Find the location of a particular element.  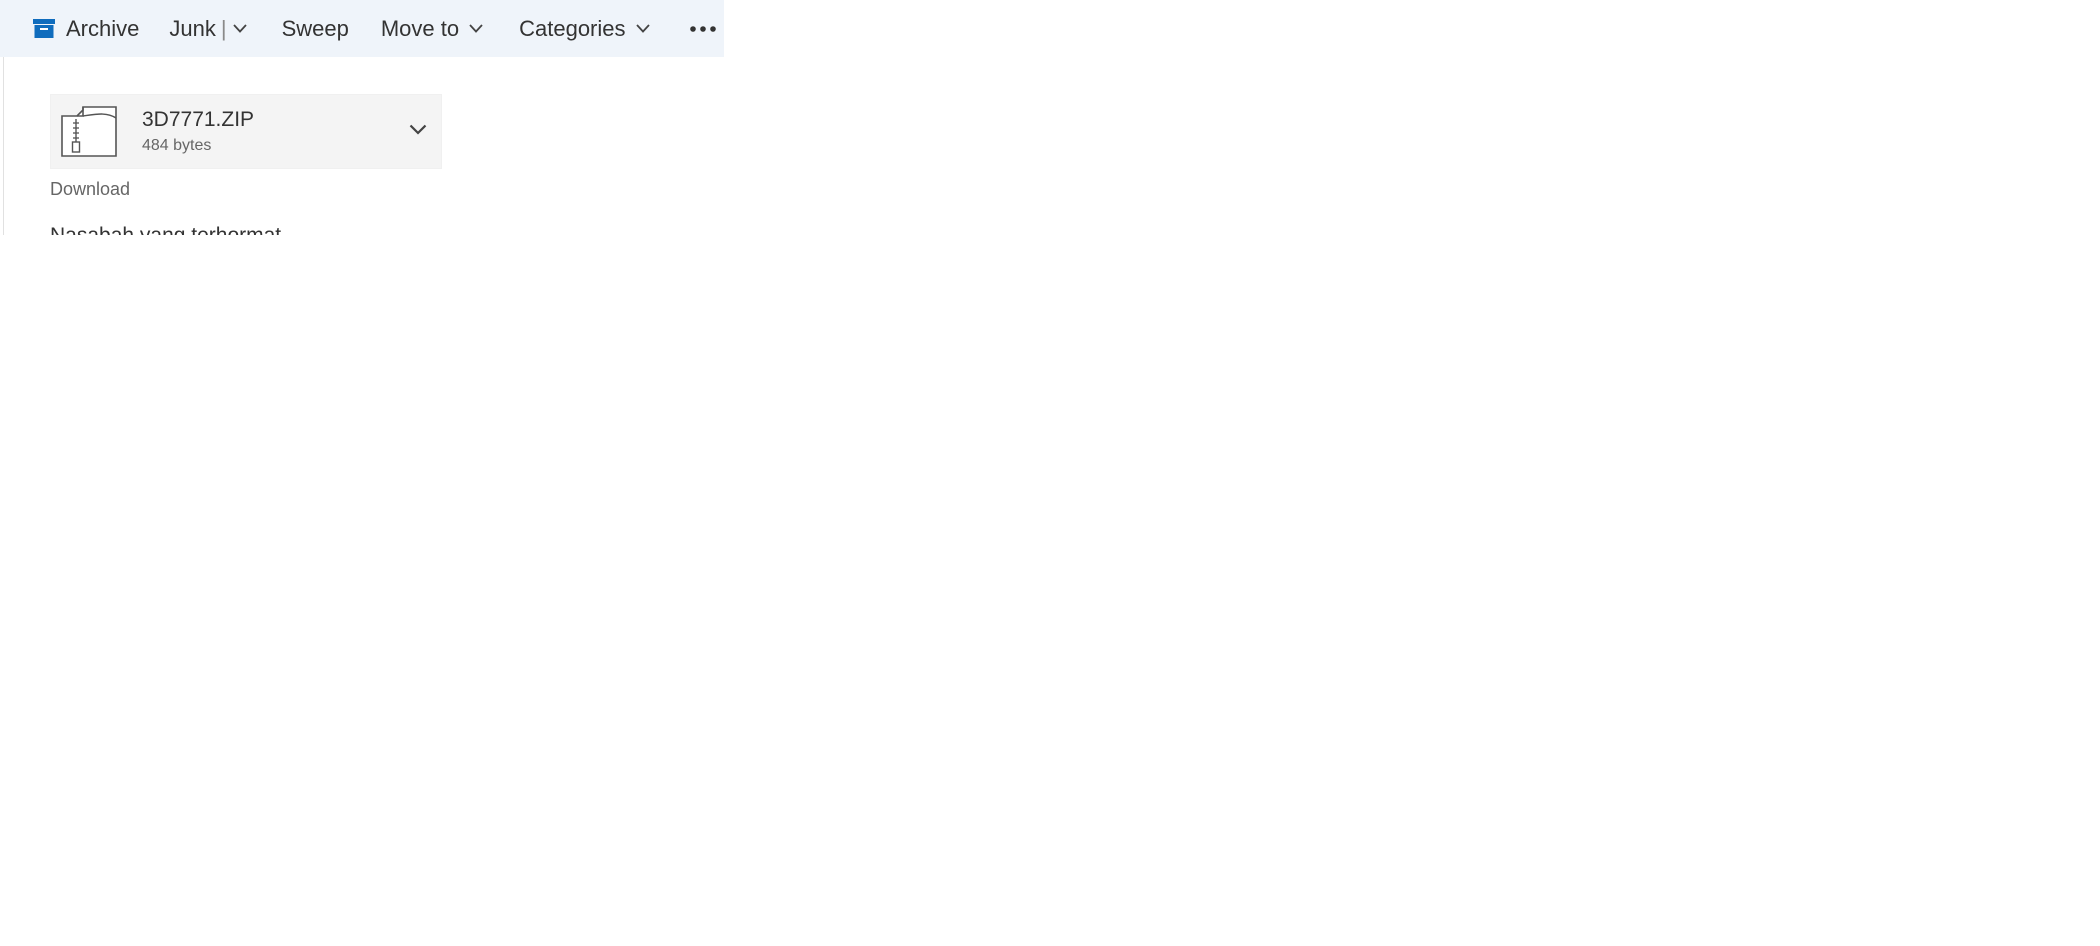

sweep-label: Sweep is located at coordinates (315, 28).